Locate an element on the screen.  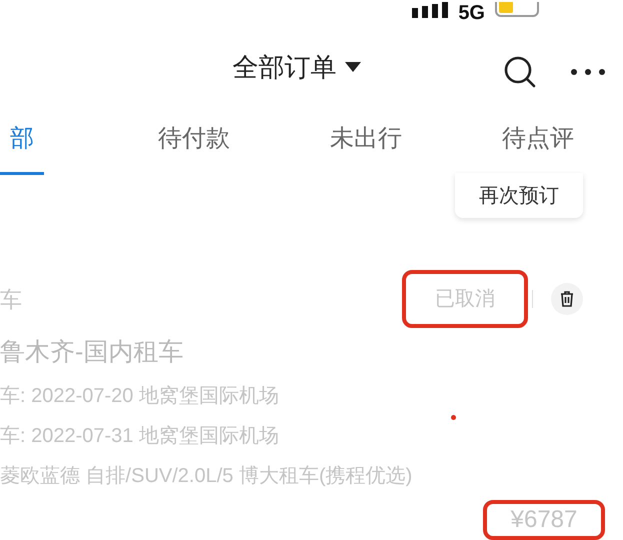
signal-icon is located at coordinates (430, 10).